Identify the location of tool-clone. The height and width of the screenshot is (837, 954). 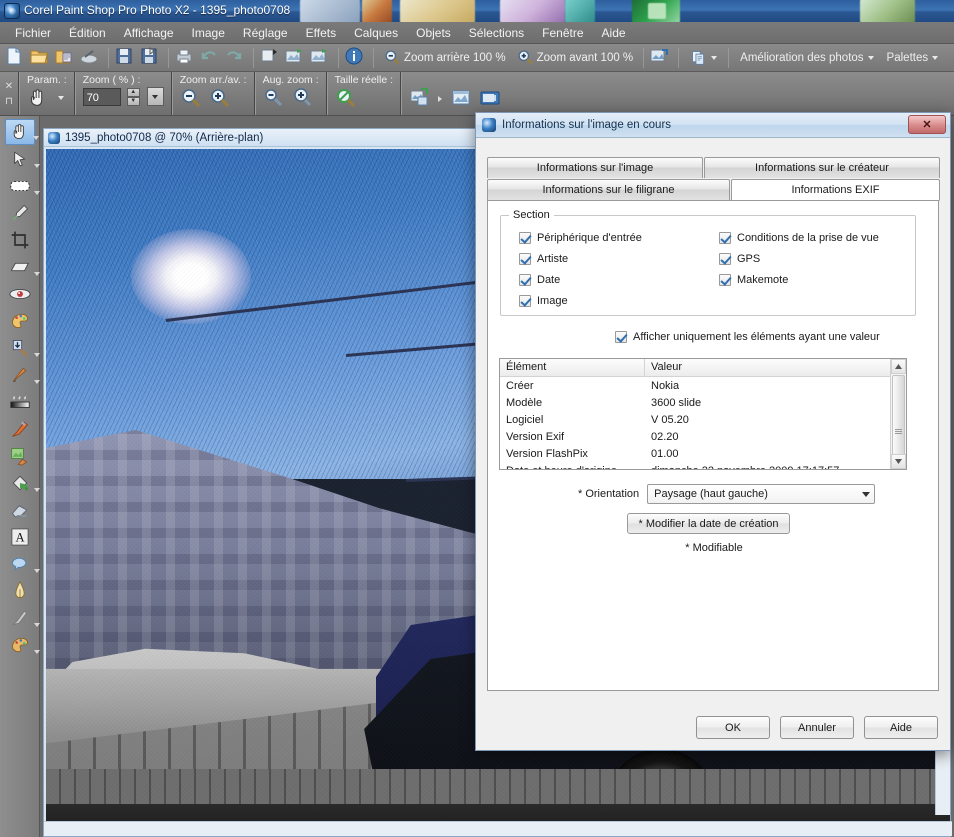
(22, 348).